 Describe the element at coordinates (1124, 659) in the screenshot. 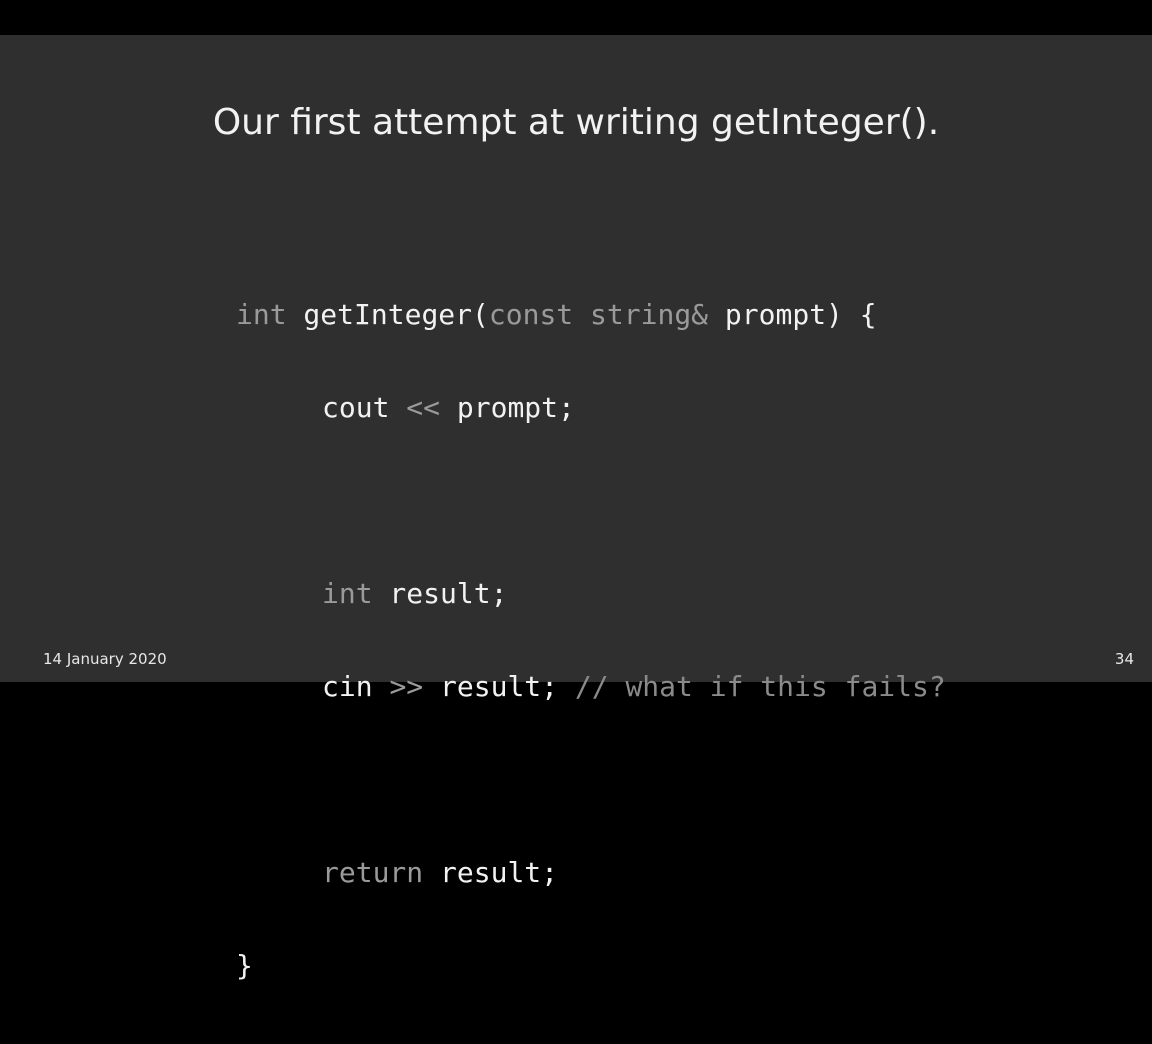

I see `page-number: 34` at that location.